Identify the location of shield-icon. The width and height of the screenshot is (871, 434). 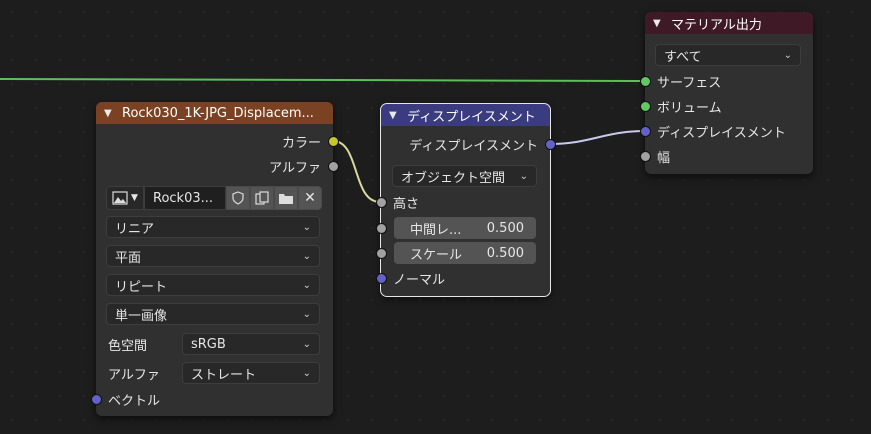
(238, 198).